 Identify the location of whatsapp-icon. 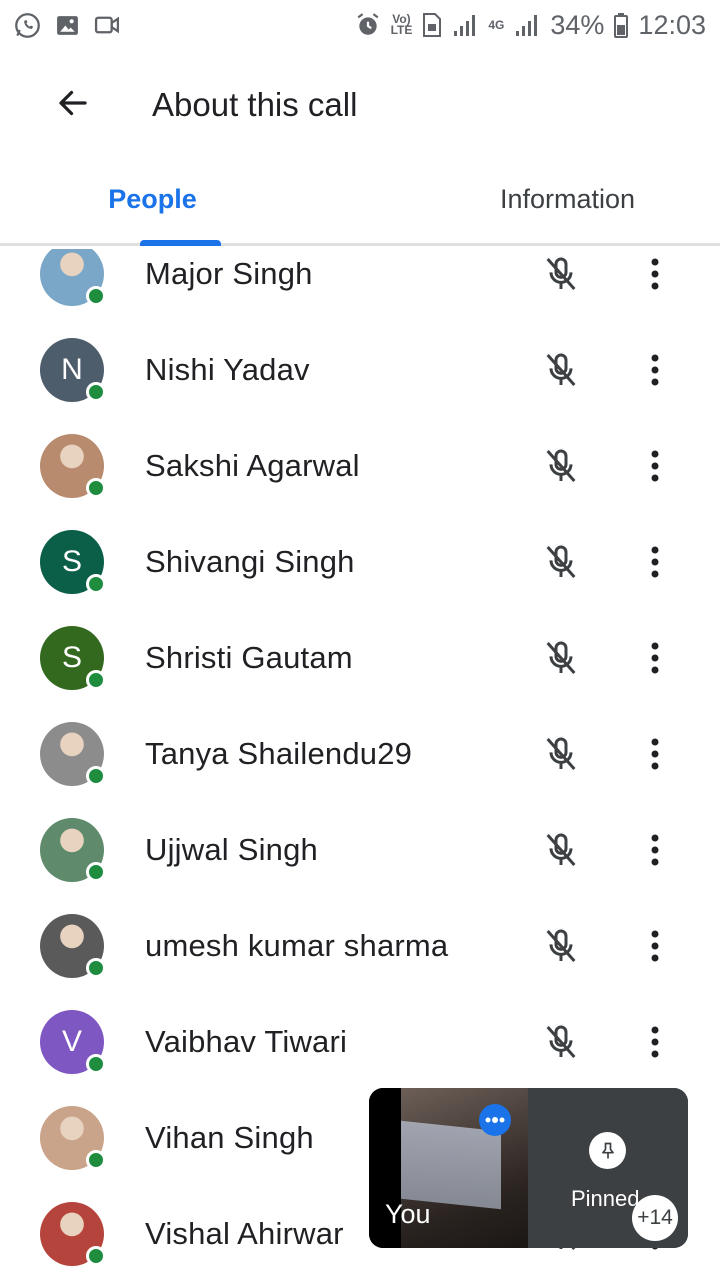
(27, 25).